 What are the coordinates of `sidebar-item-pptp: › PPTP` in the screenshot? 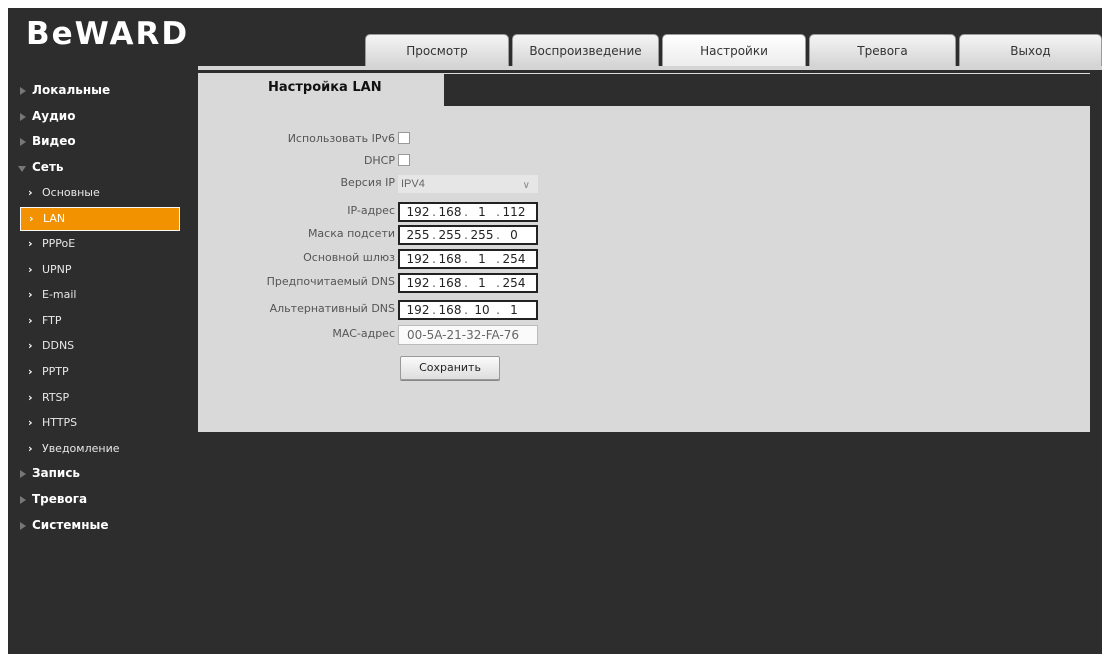 It's located at (103, 372).